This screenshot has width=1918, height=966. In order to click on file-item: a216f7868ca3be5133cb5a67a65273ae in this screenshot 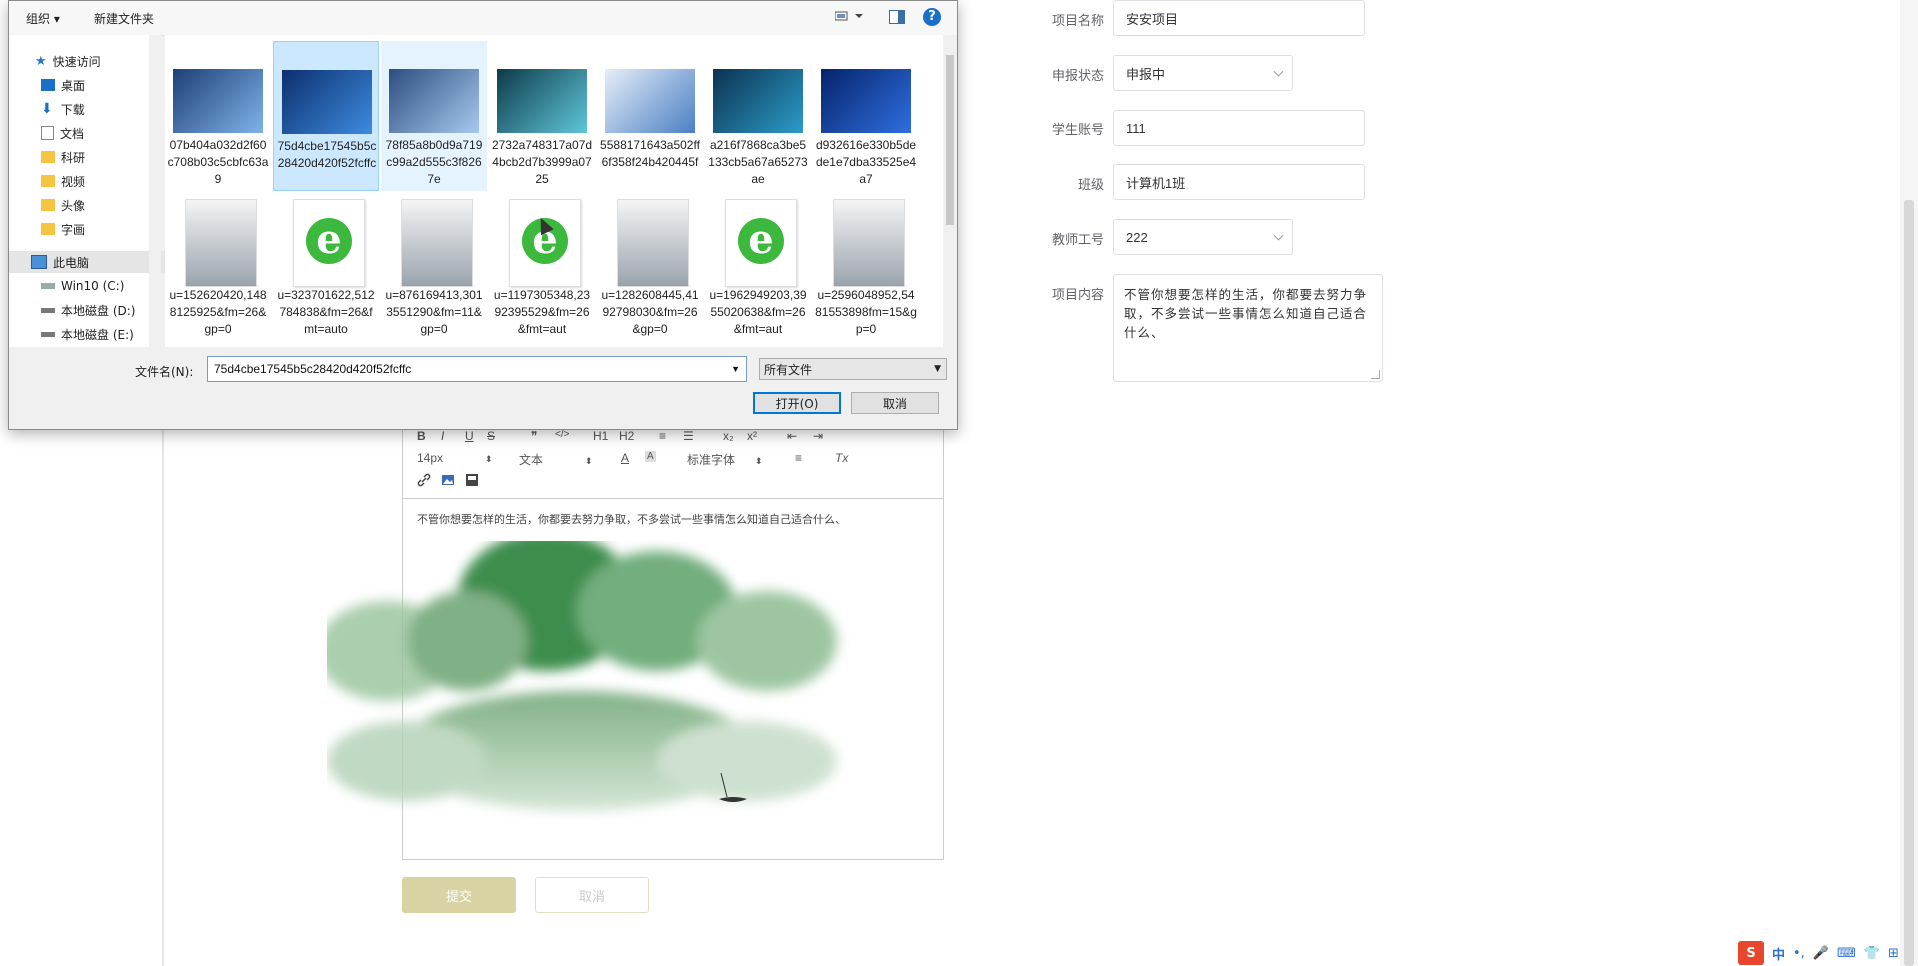, I will do `click(758, 116)`.